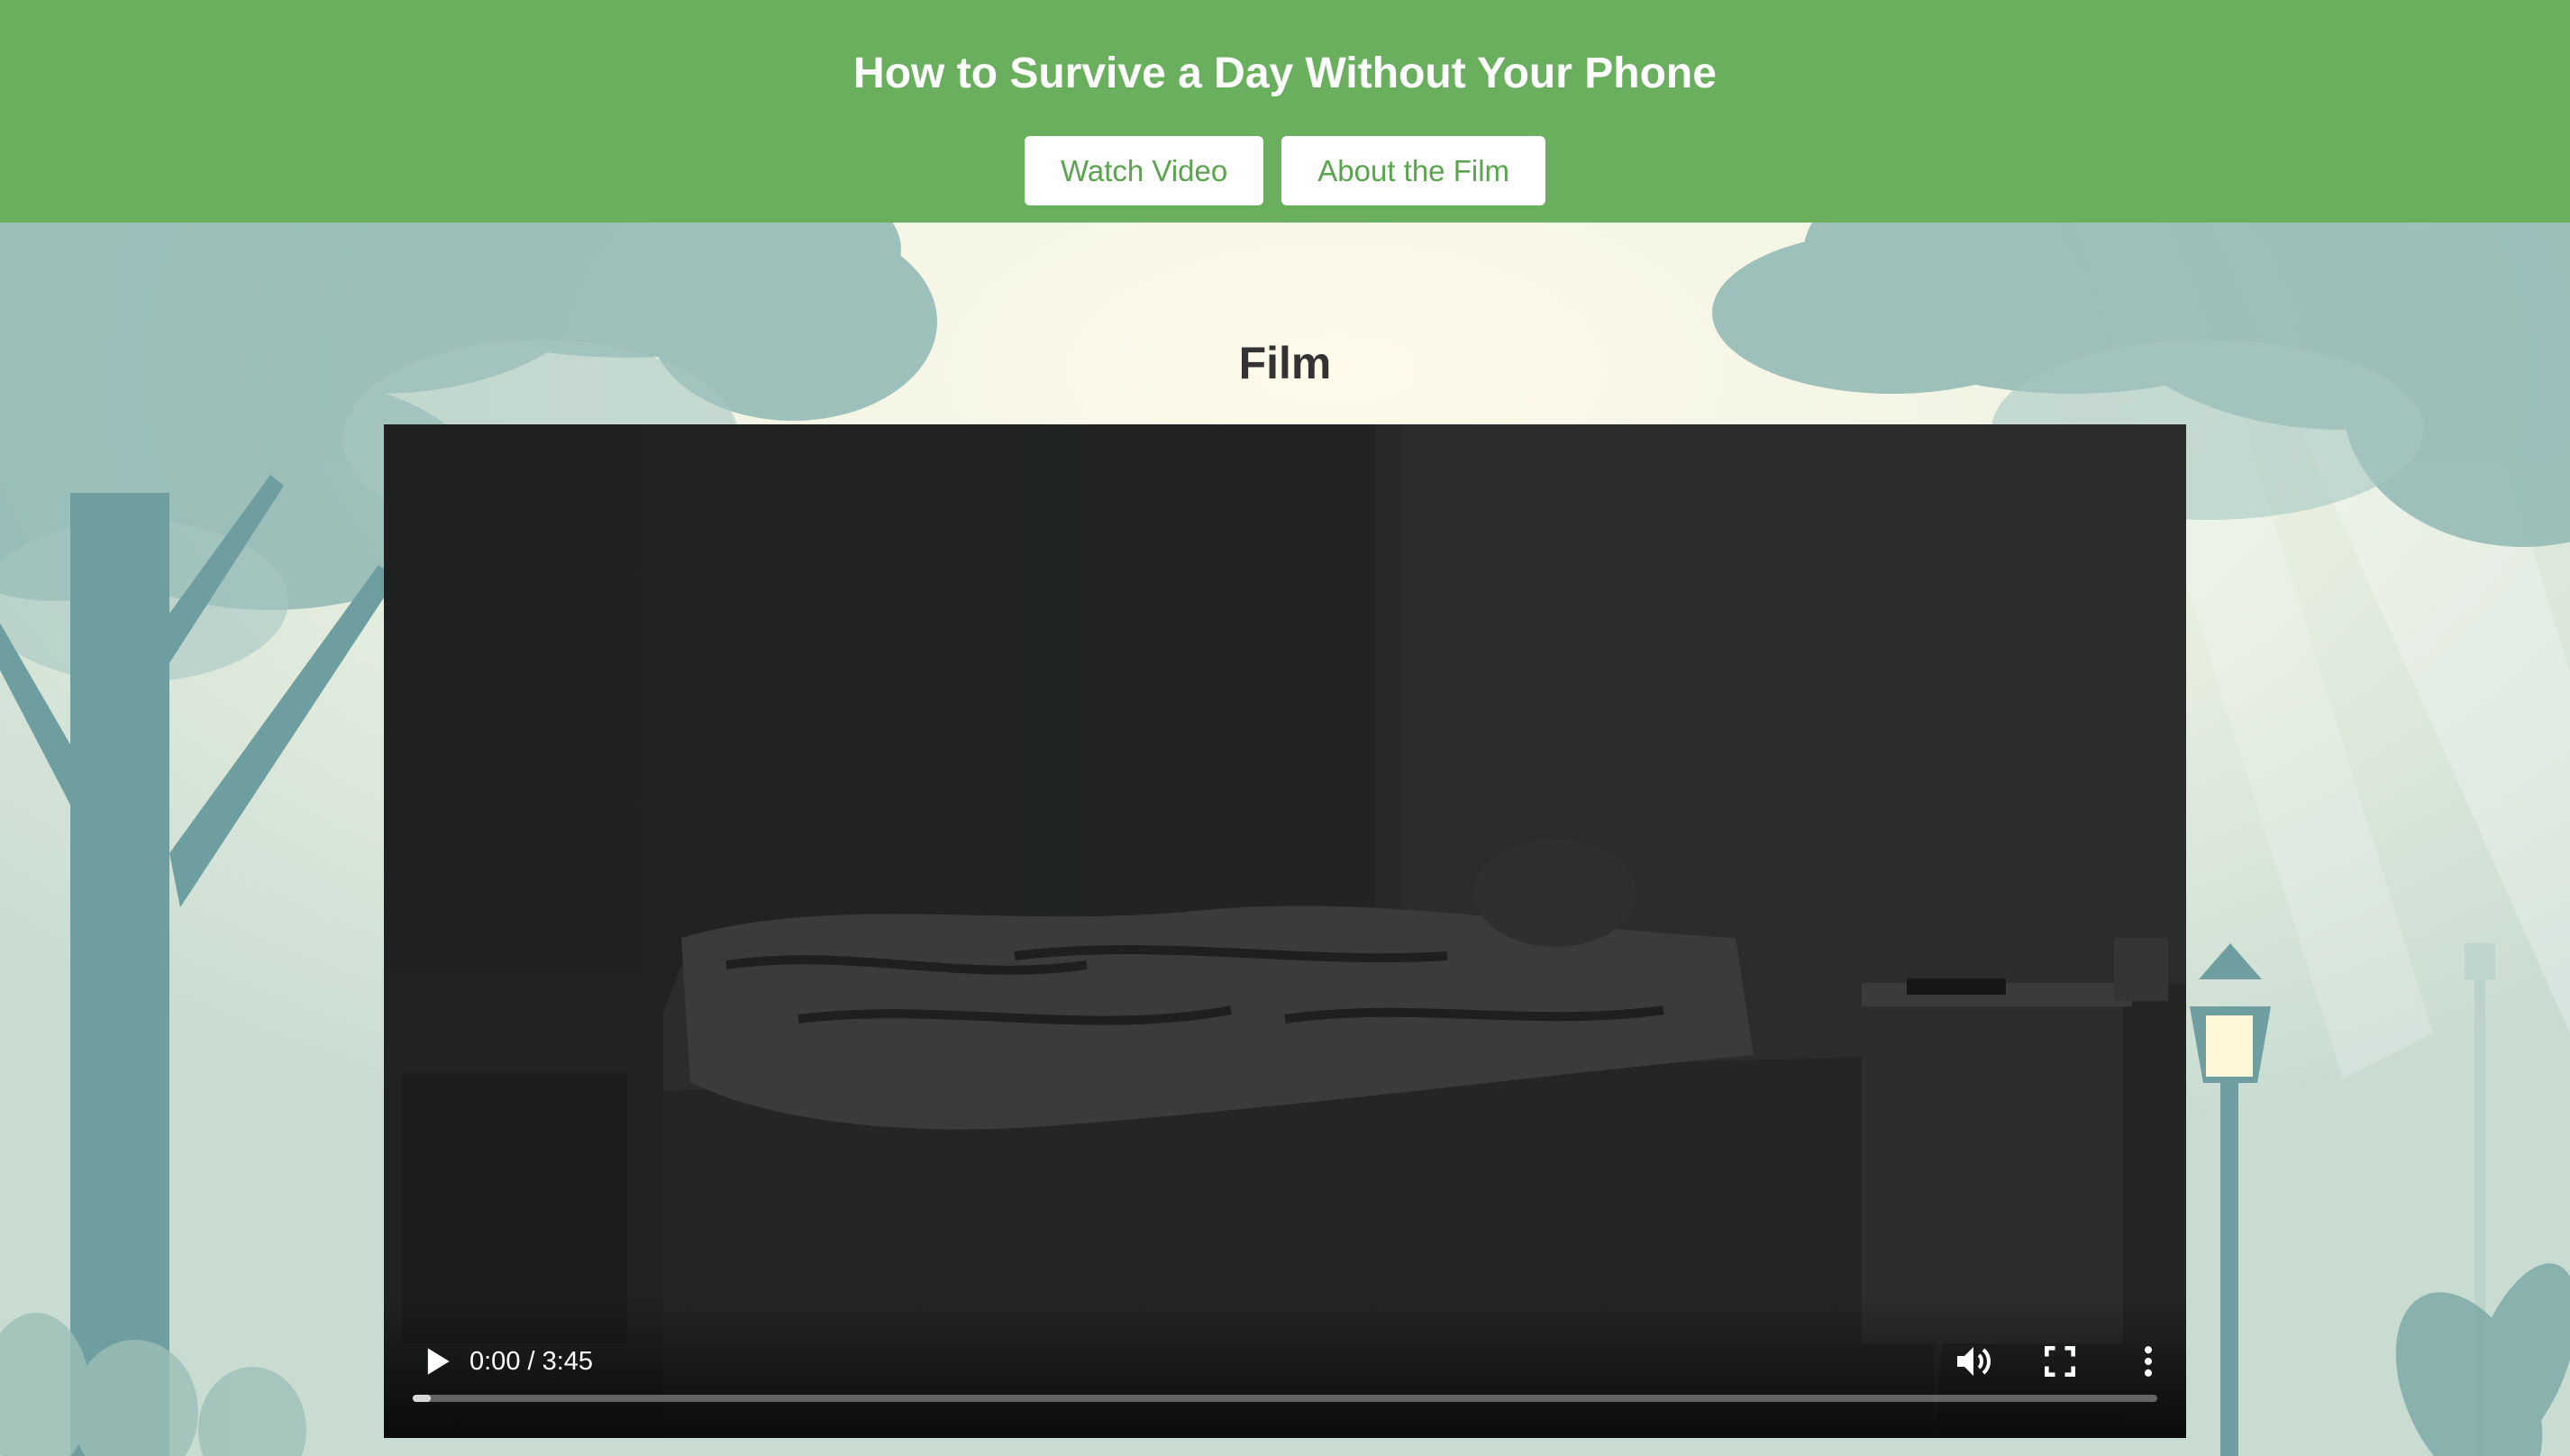 Image resolution: width=2570 pixels, height=1456 pixels. What do you see at coordinates (1285, 73) in the screenshot?
I see `site-title: How to Survive a Day Without Your Phone` at bounding box center [1285, 73].